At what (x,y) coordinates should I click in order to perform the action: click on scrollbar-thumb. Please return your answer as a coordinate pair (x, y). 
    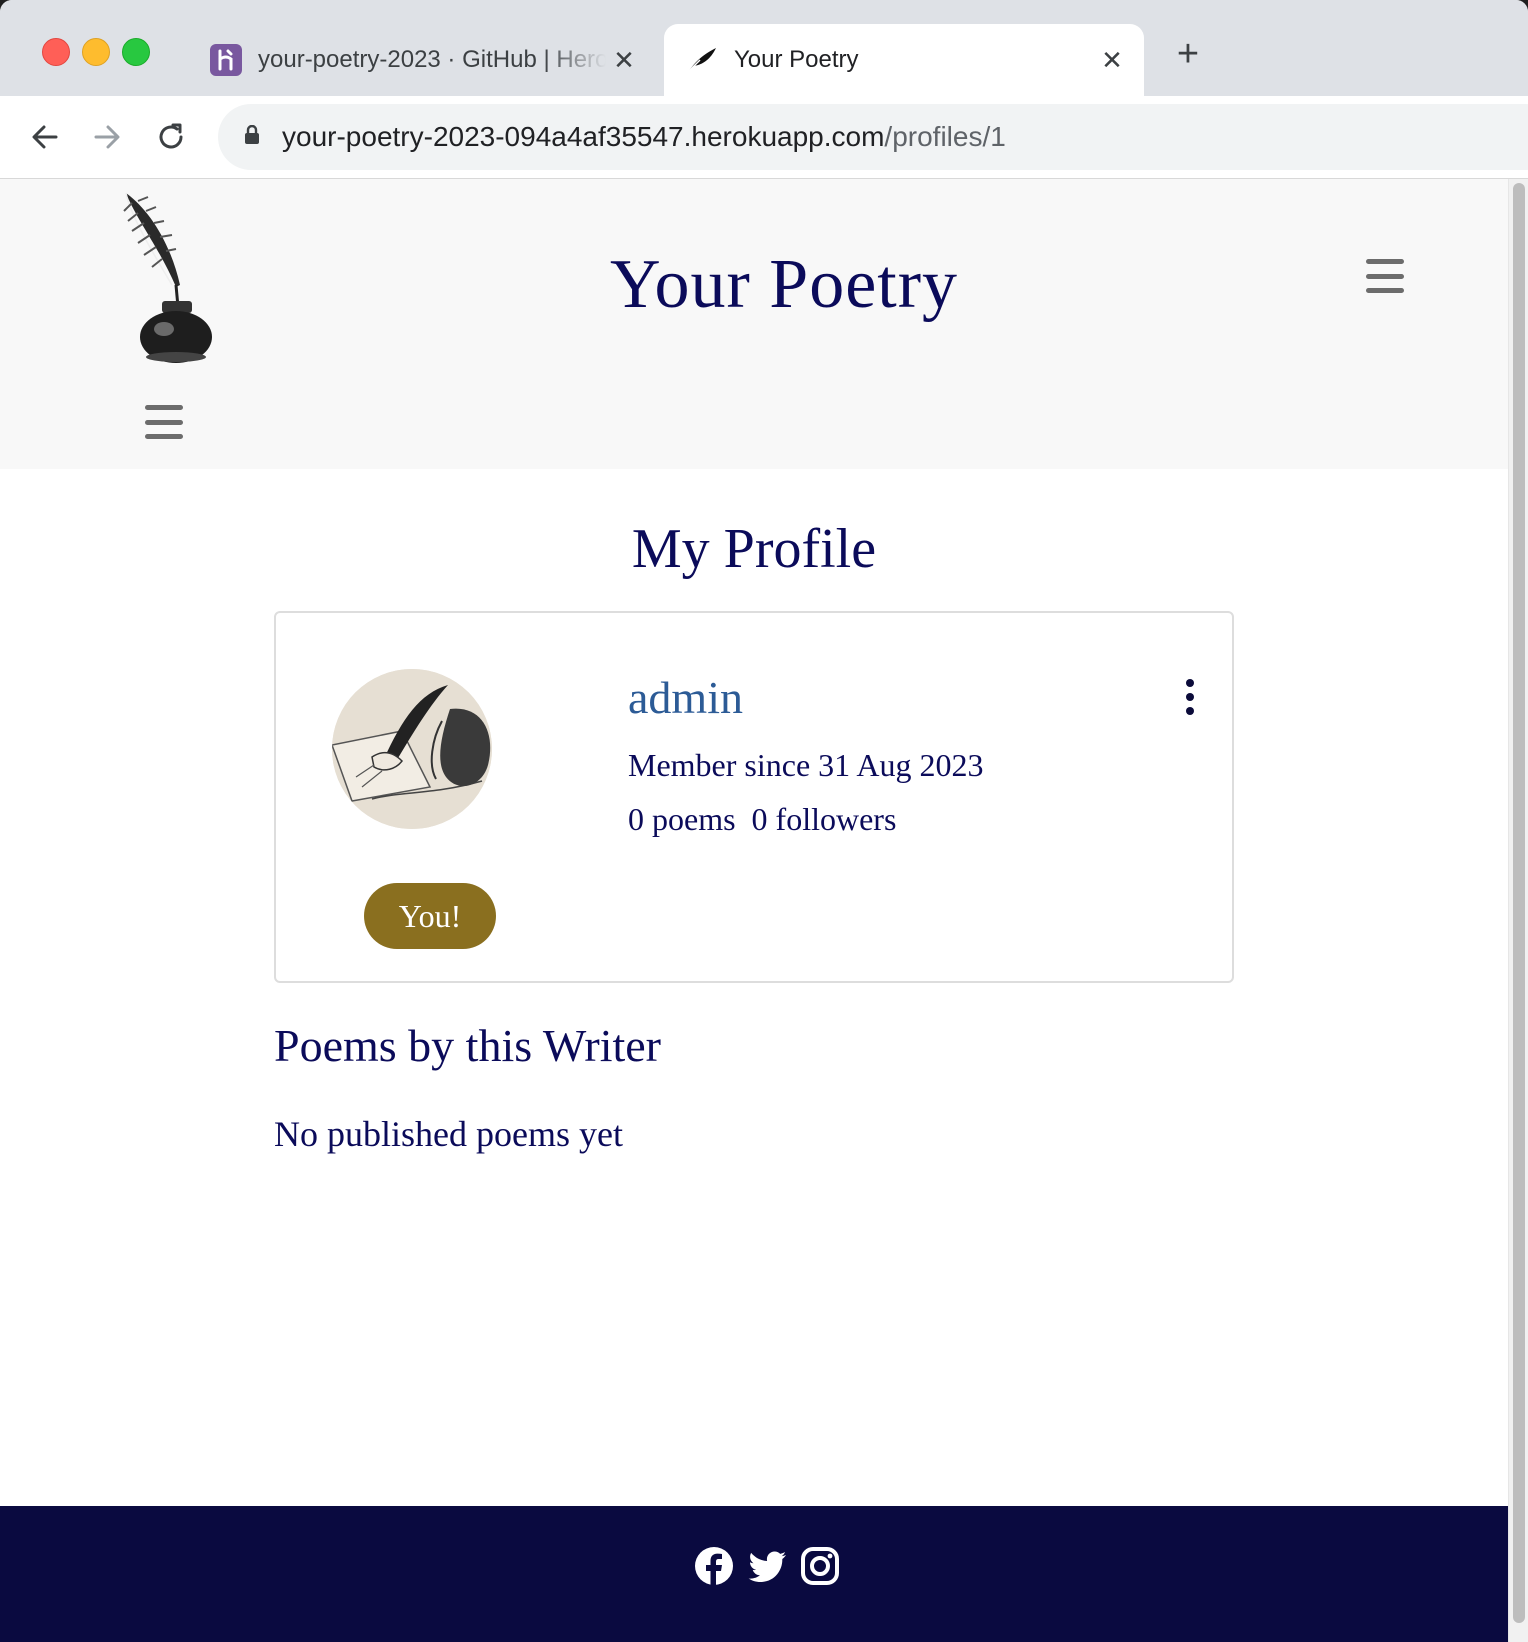
    Looking at the image, I should click on (1519, 903).